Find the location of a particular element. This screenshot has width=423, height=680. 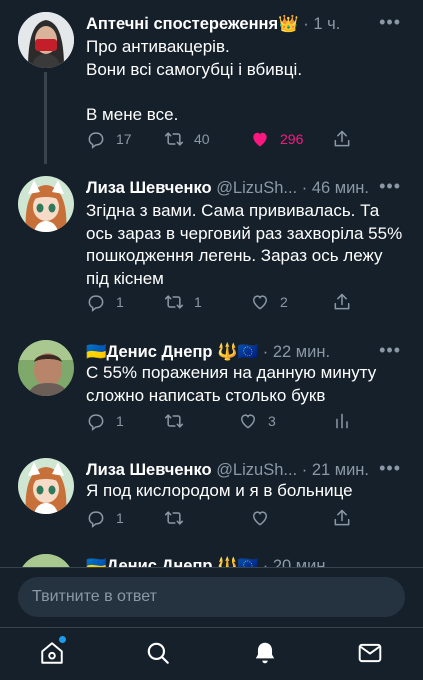

tweet-header: Аптечні спостереження👑 · 1 ч. is located at coordinates (244, 24).